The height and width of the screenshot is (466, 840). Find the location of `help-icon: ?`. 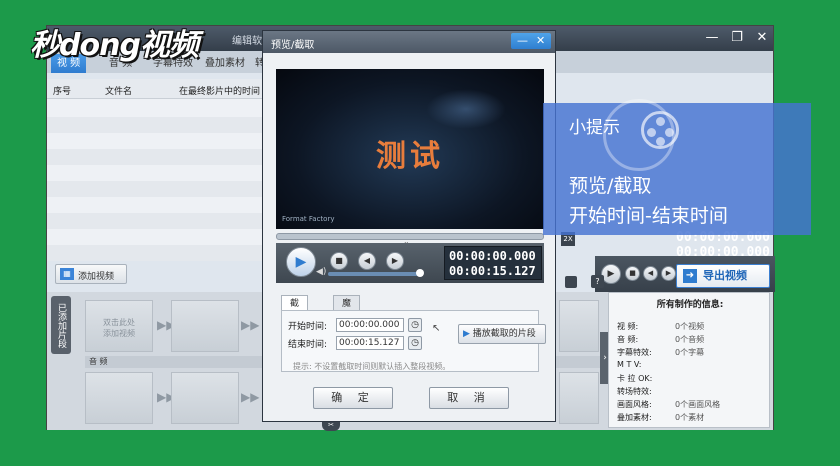

help-icon: ? is located at coordinates (597, 281).